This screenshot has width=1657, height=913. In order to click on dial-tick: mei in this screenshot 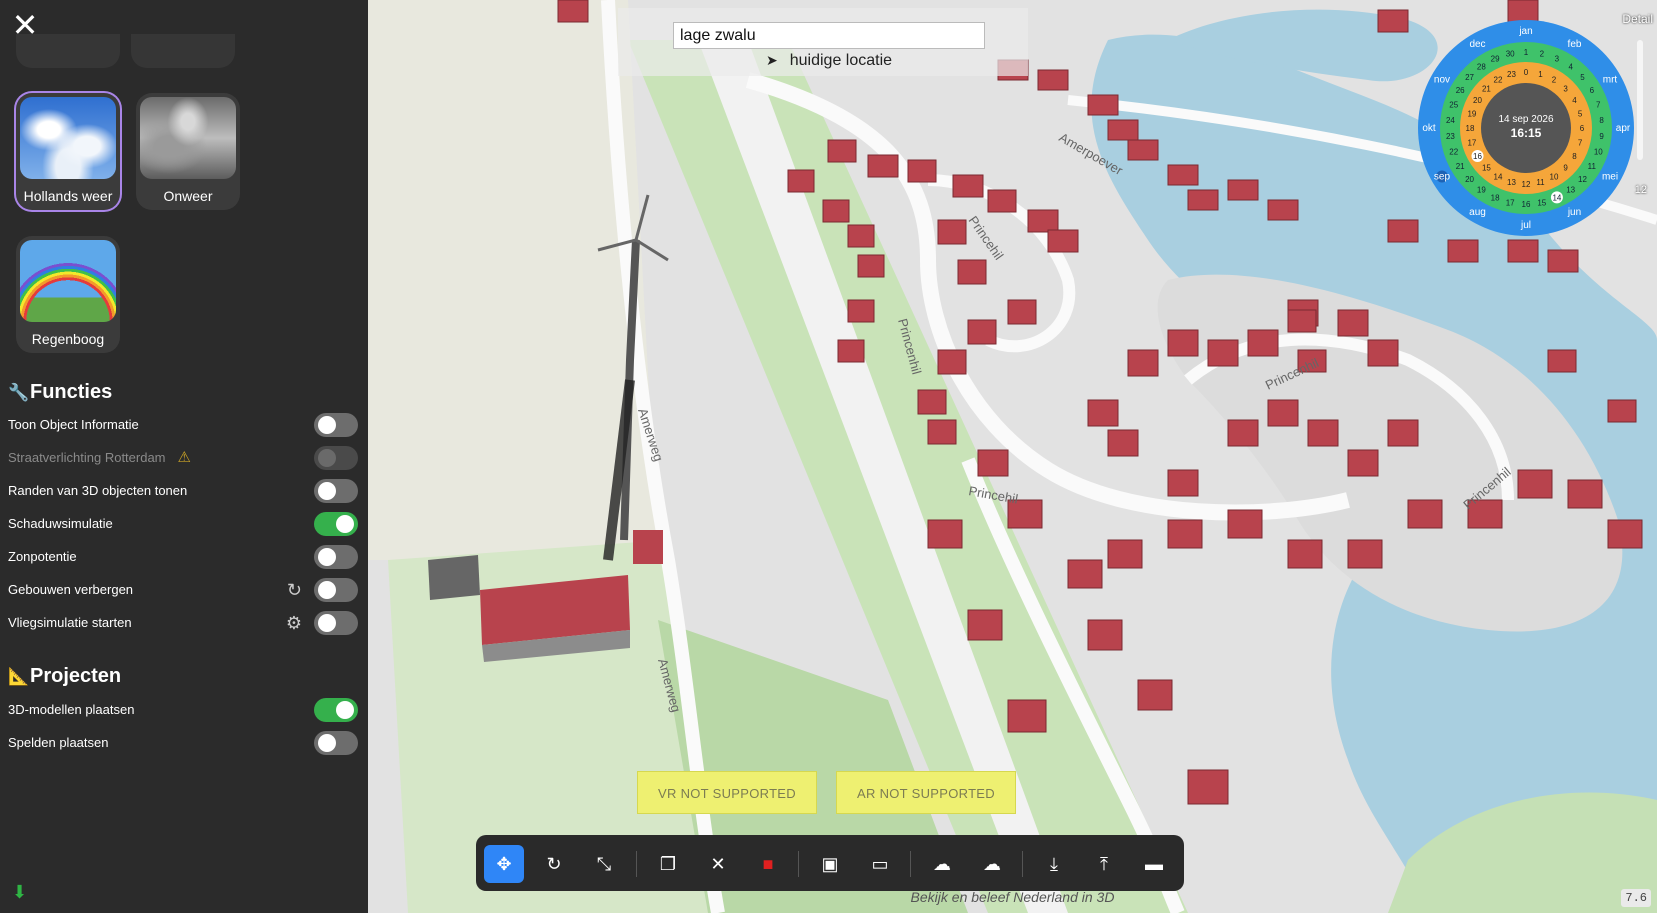, I will do `click(1610, 177)`.